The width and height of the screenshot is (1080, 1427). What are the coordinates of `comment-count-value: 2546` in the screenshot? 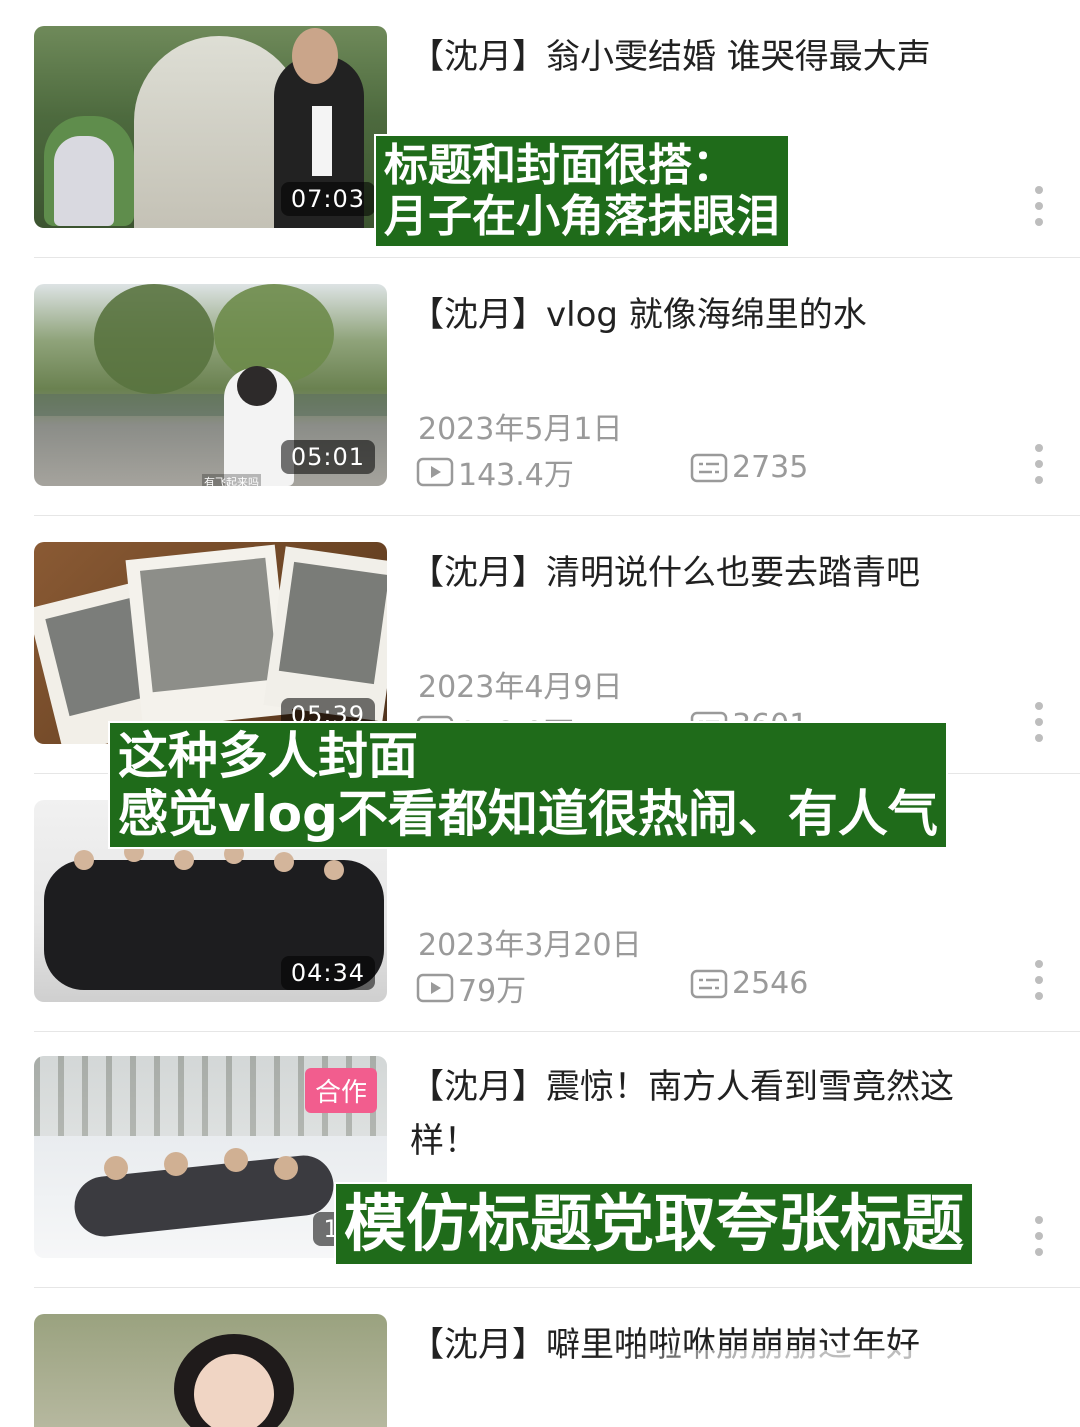 It's located at (770, 983).